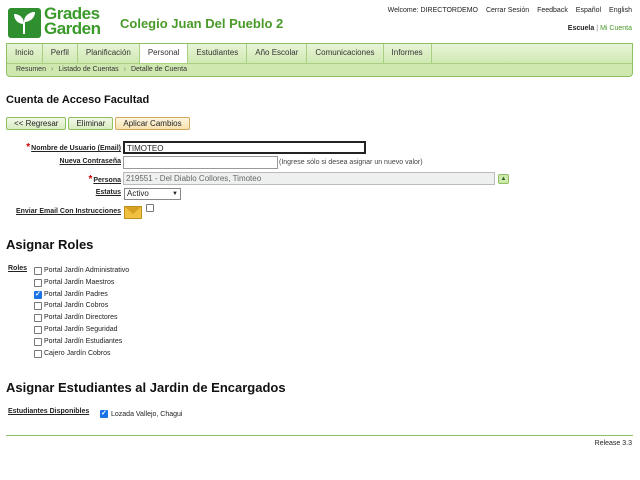  What do you see at coordinates (133, 212) in the screenshot?
I see `envelope-icon` at bounding box center [133, 212].